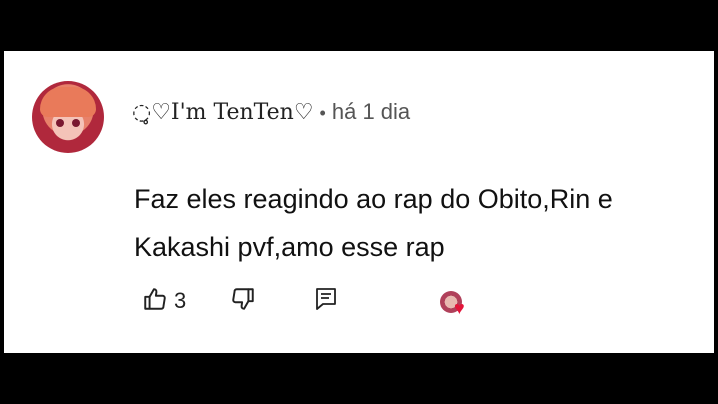 The width and height of the screenshot is (718, 404). What do you see at coordinates (223, 112) in the screenshot?
I see `author-name: ◌̥♡I'm TenTen♡` at bounding box center [223, 112].